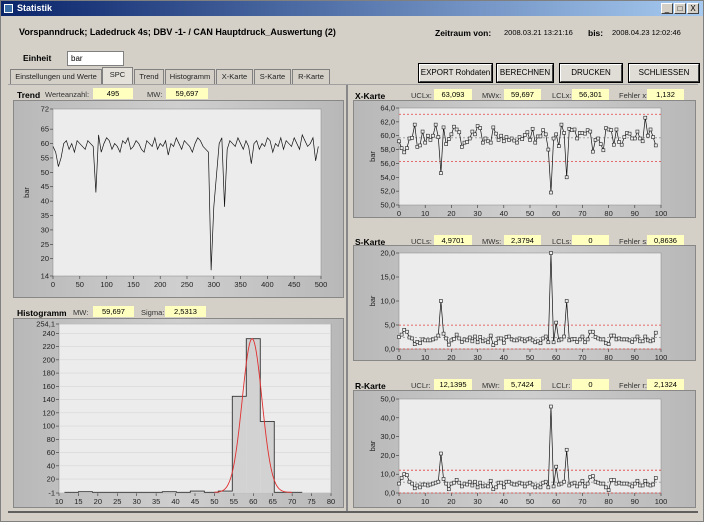 Image resolution: width=704 pixels, height=525 pixels. What do you see at coordinates (562, 95) in the screenshot?
I see `x-lcl-label: LCLx:` at bounding box center [562, 95].